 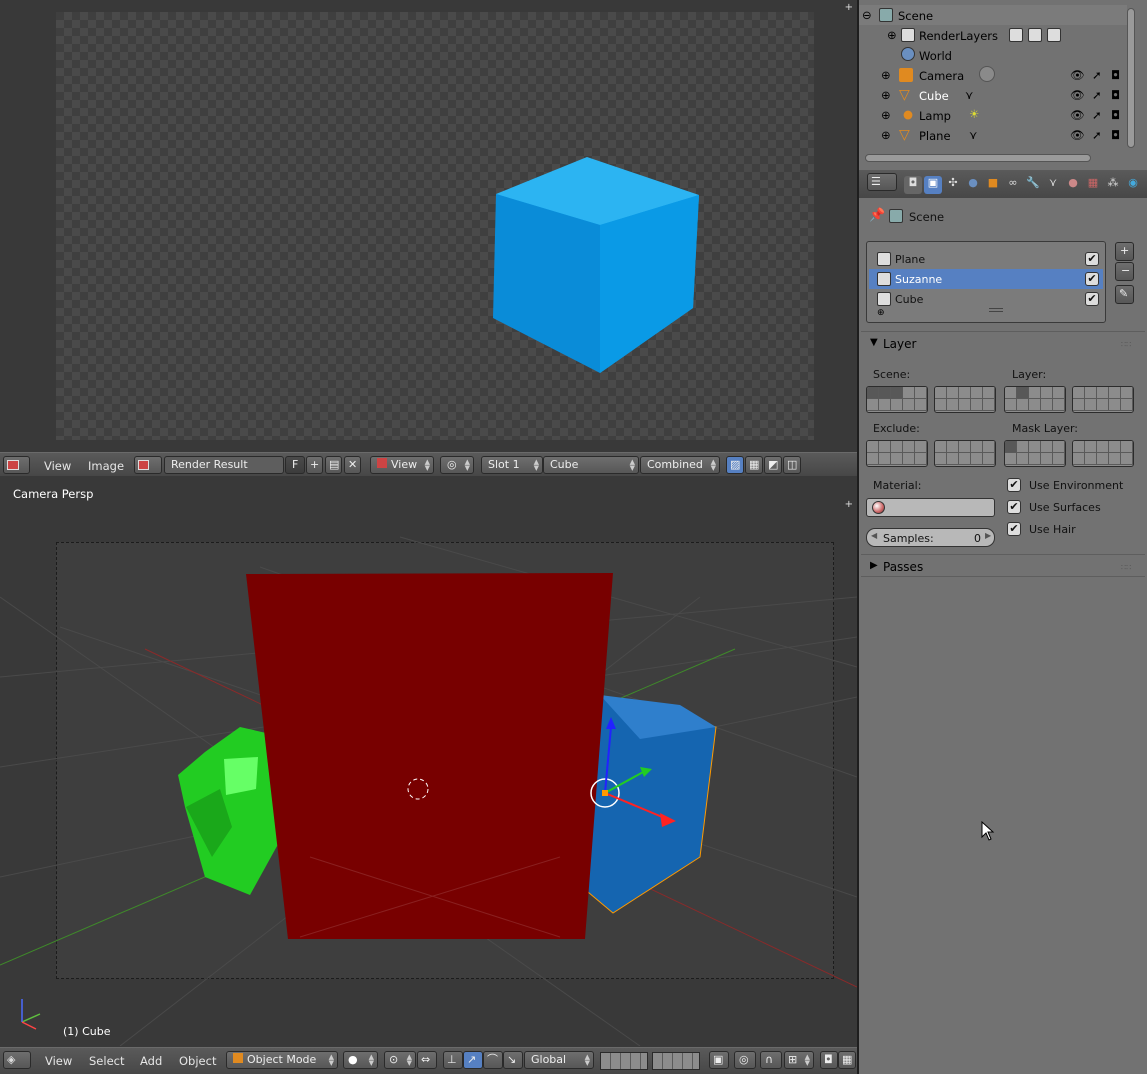 What do you see at coordinates (1035, 399) in the screenshot?
I see `layer-layers-grid` at bounding box center [1035, 399].